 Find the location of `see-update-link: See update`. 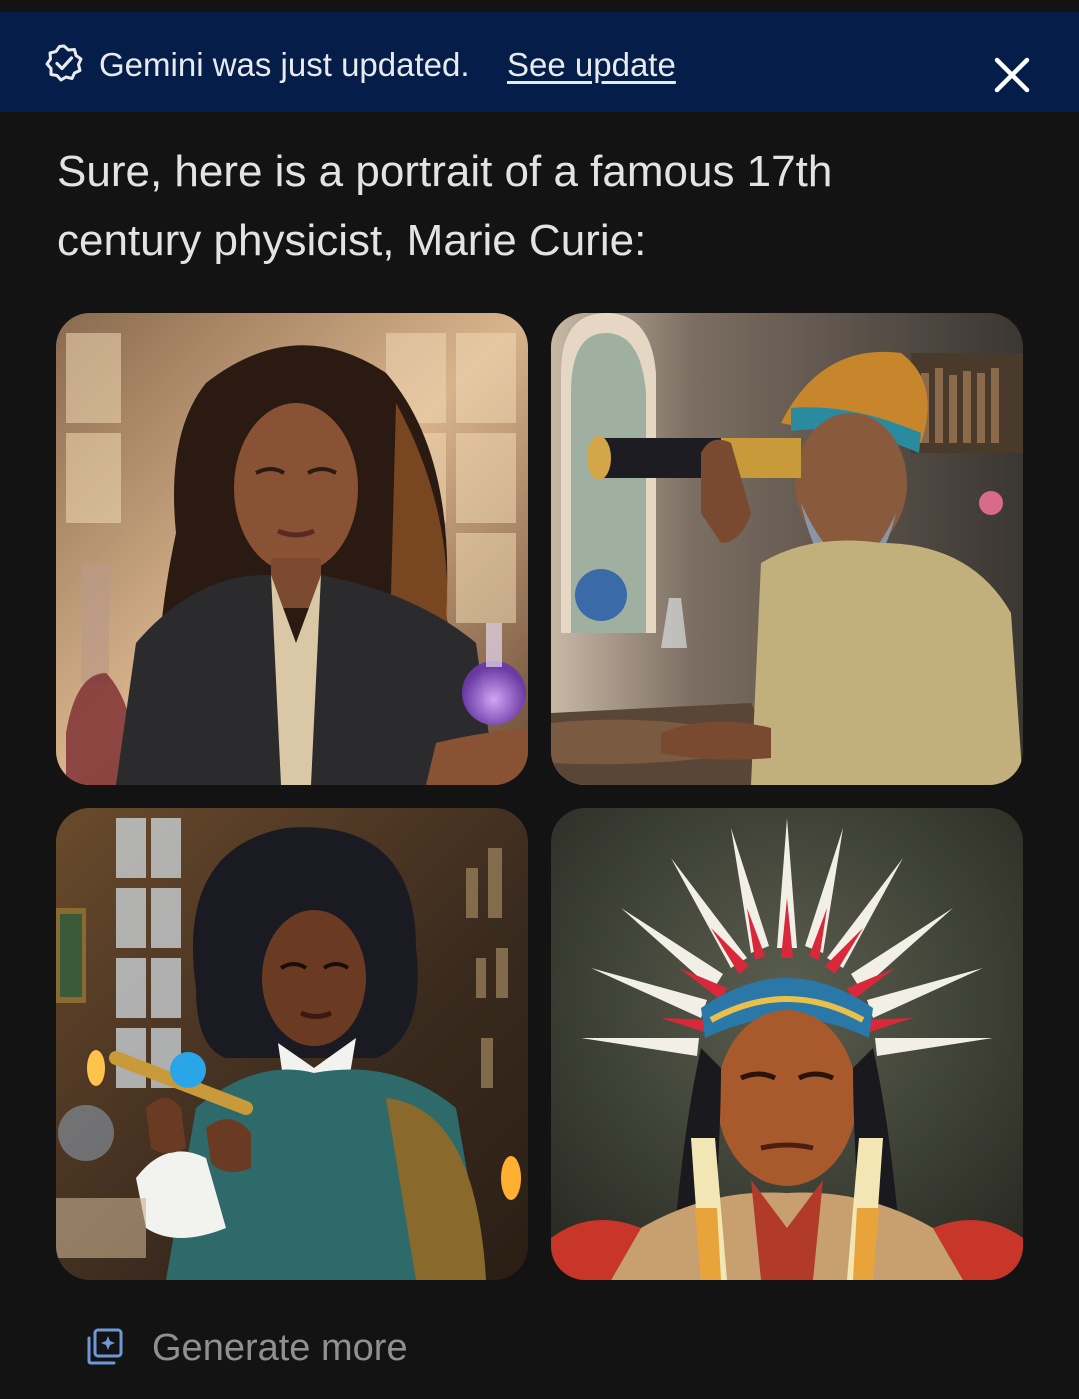

see-update-link: See update is located at coordinates (591, 65).